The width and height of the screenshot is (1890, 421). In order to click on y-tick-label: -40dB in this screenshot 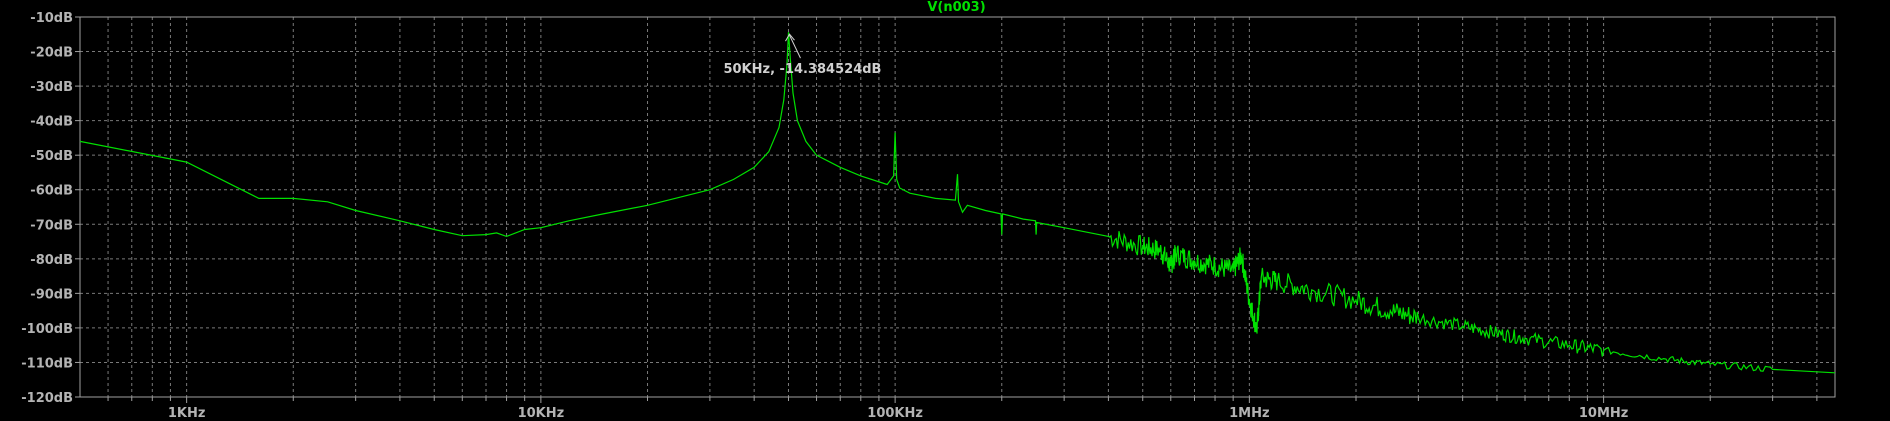, I will do `click(51, 122)`.